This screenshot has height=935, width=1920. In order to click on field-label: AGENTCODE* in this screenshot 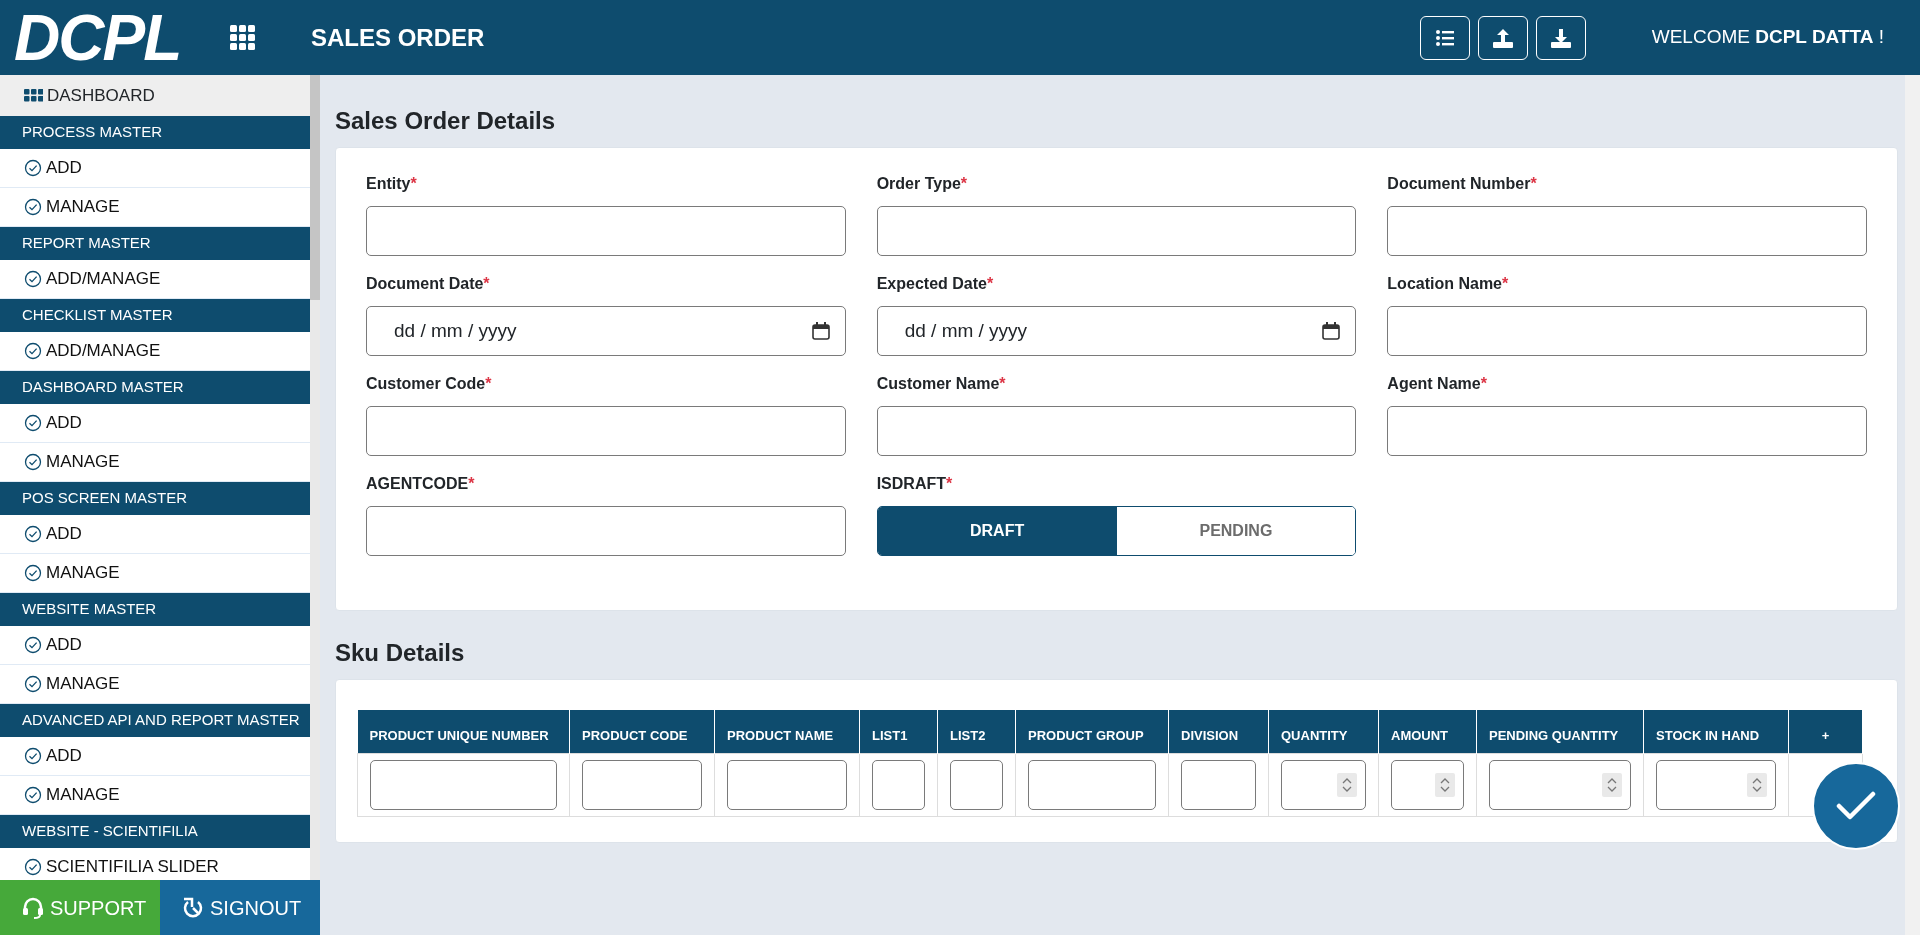, I will do `click(421, 484)`.